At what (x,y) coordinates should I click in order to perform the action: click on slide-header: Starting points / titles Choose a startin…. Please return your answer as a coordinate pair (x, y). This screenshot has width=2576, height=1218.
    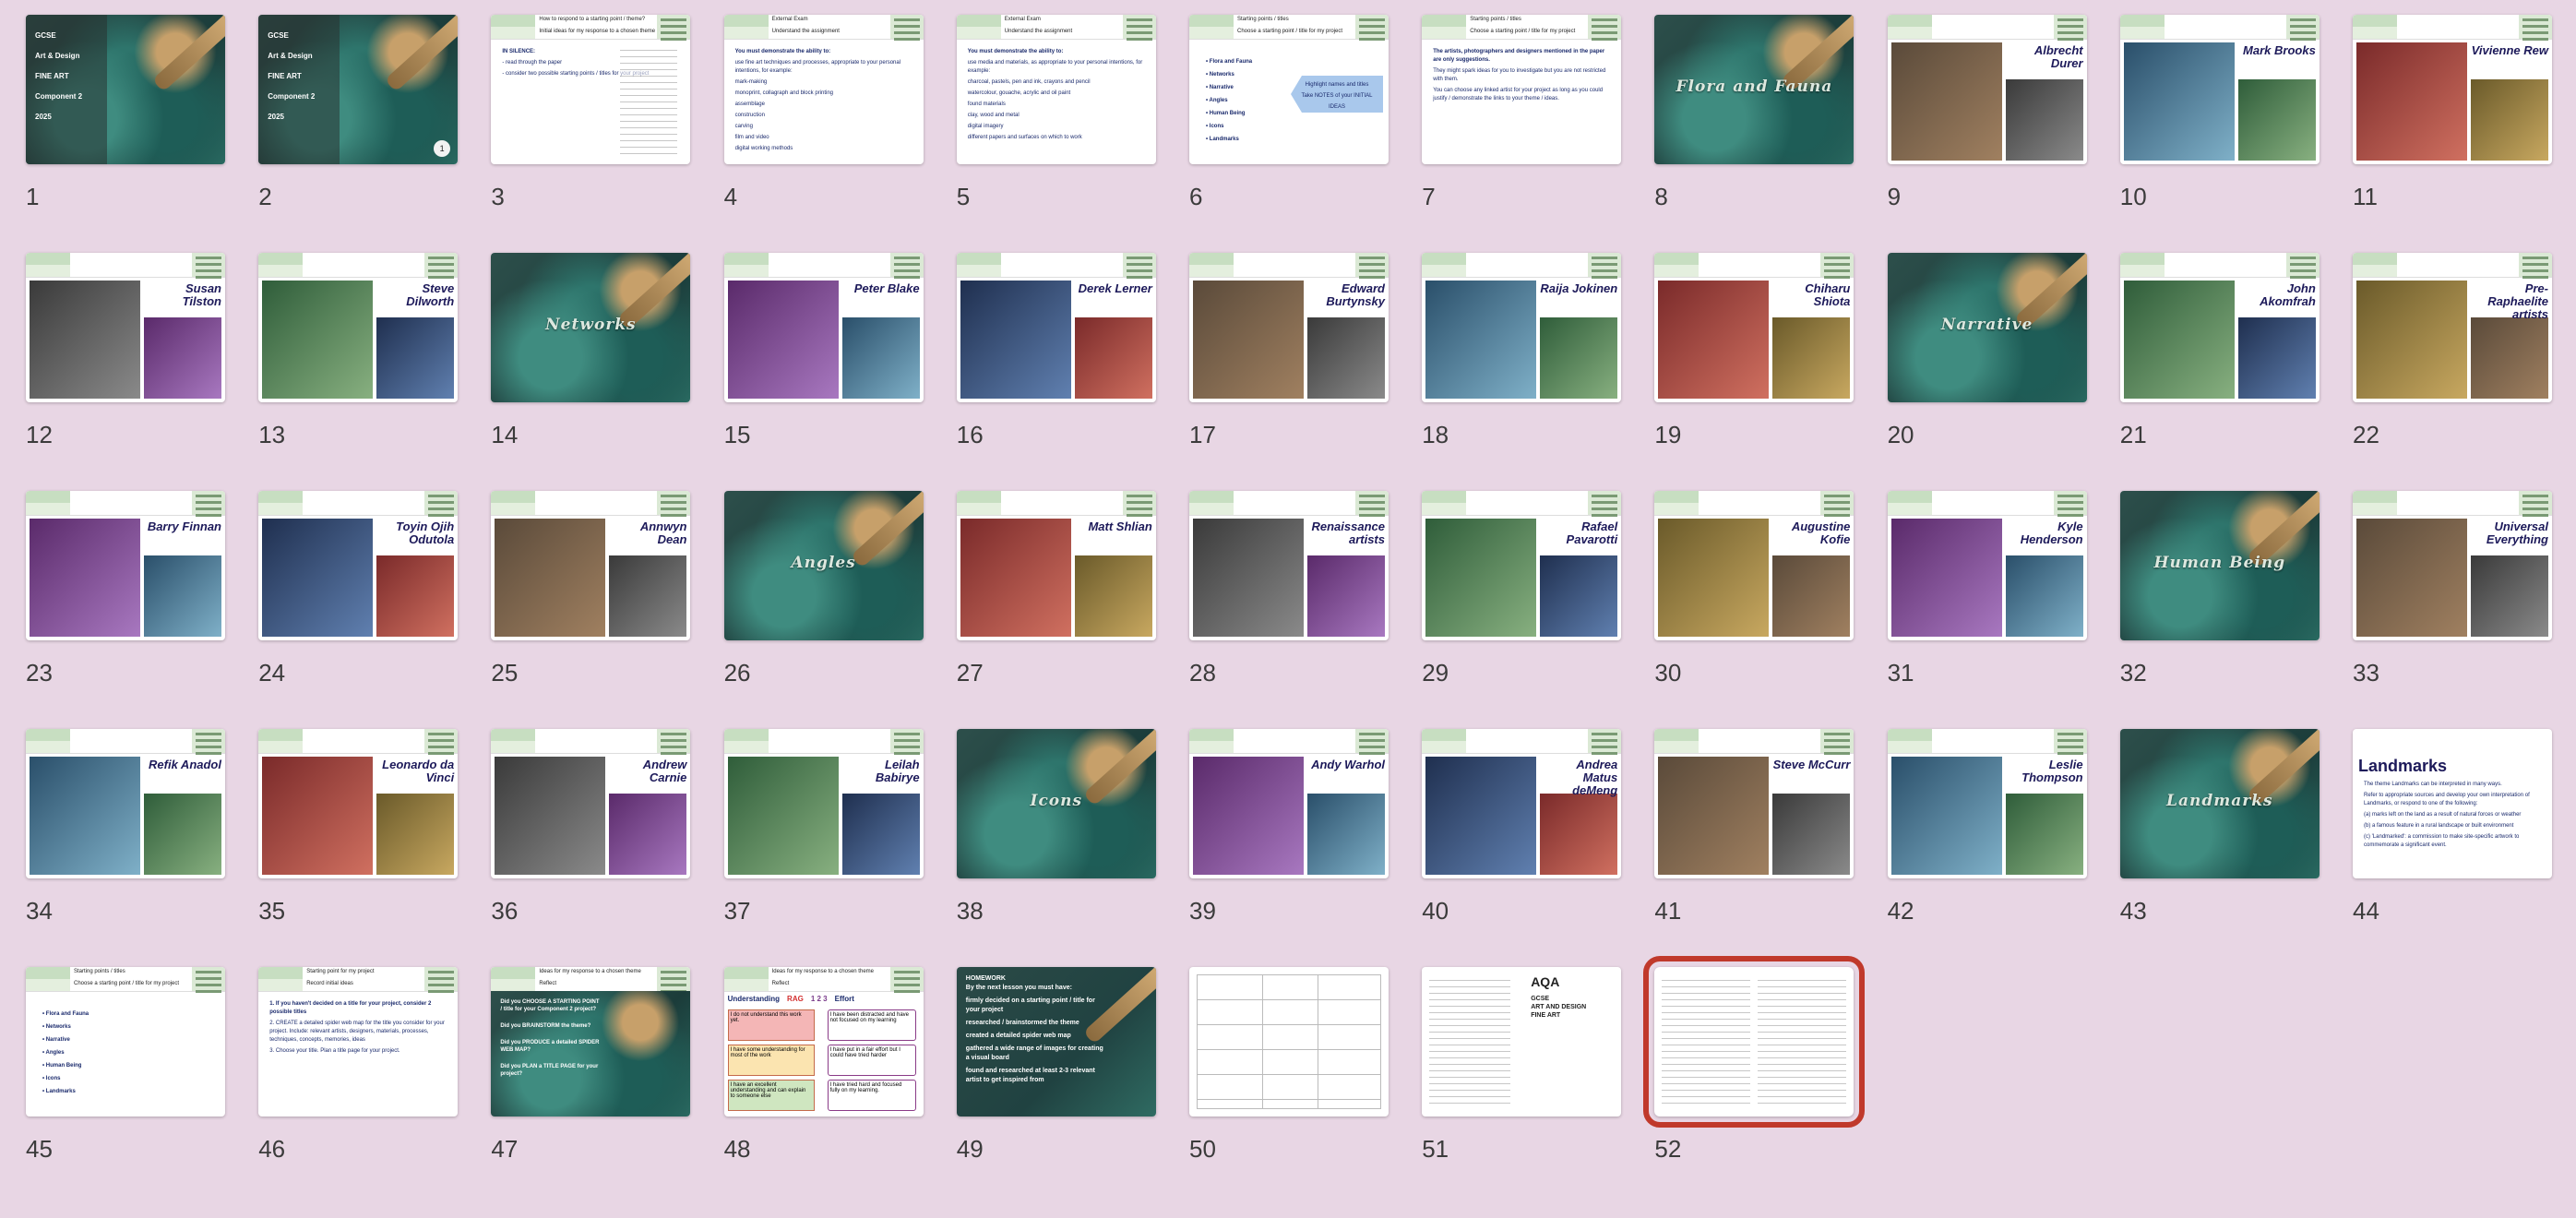
    Looking at the image, I should click on (1289, 28).